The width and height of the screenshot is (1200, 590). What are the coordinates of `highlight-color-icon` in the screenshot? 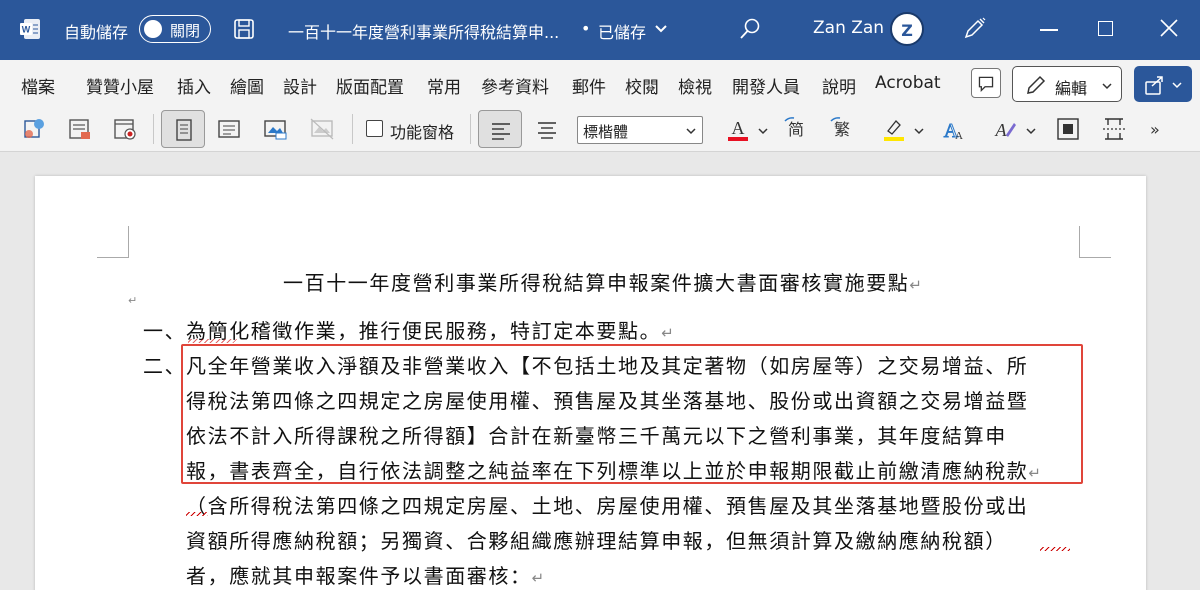 It's located at (894, 129).